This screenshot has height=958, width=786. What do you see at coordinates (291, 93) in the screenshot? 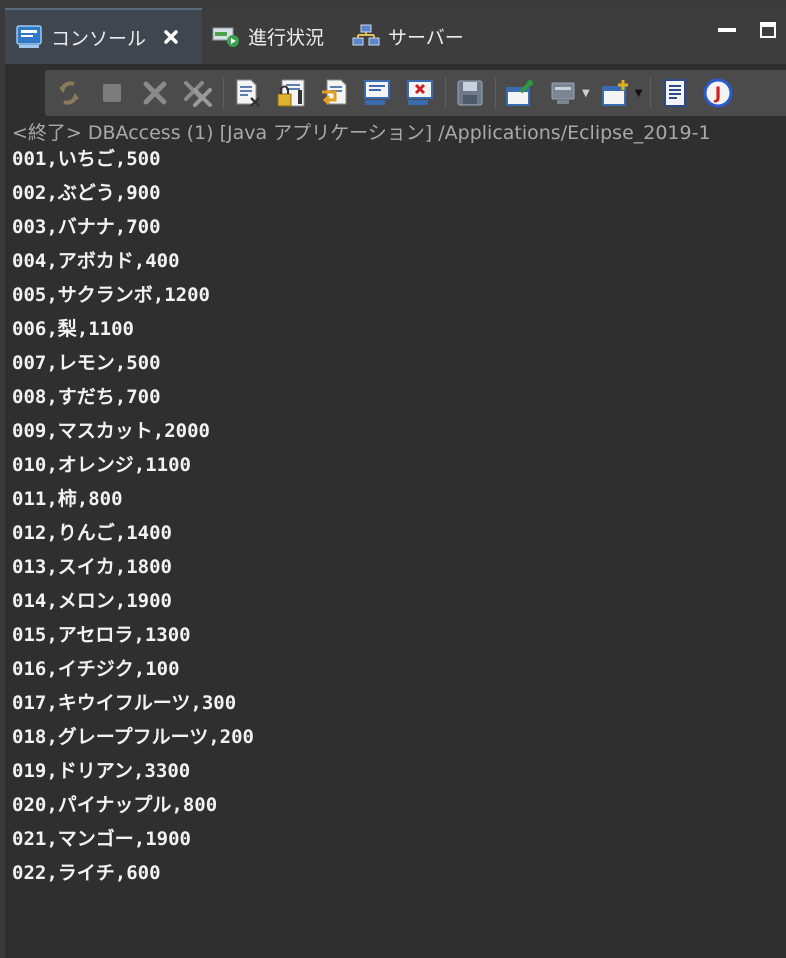
I see `scroll-lock-icon` at bounding box center [291, 93].